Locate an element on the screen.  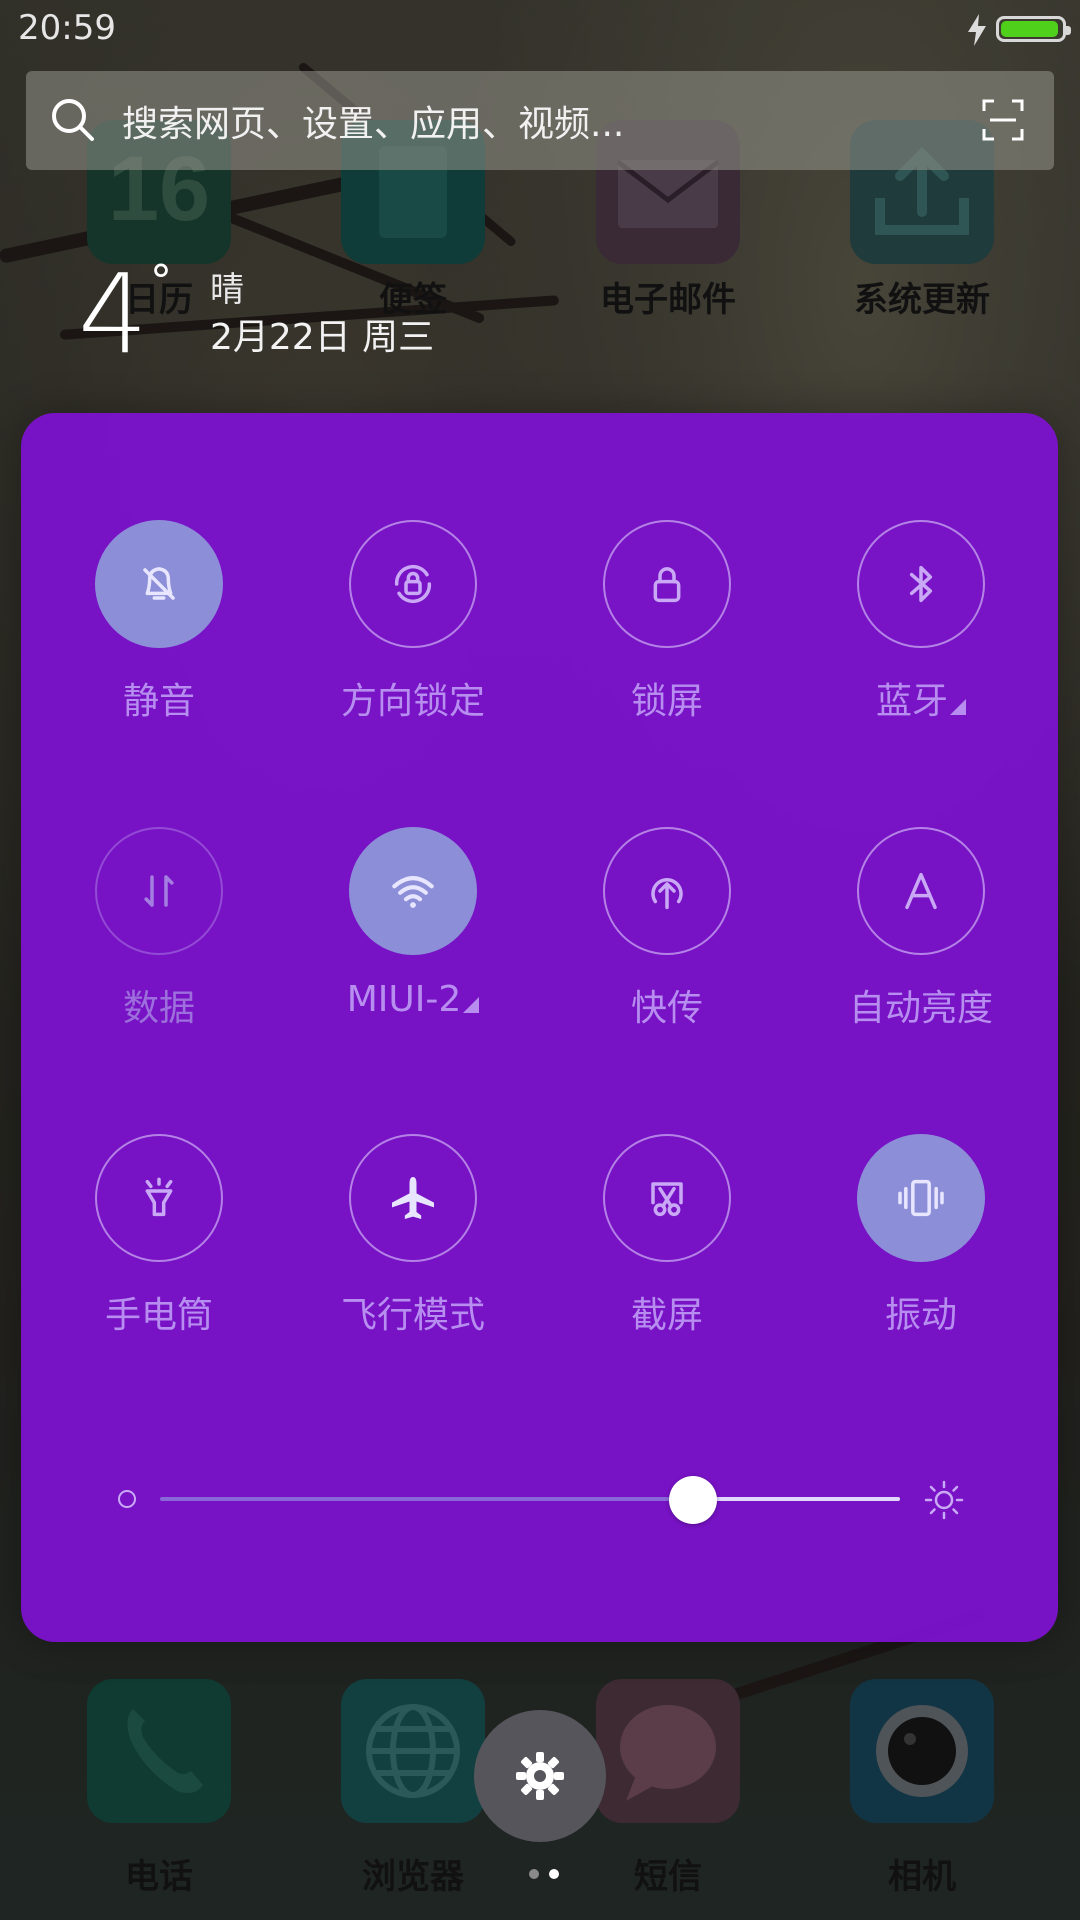
toggle-airplane: 飞行模式 is located at coordinates (413, 1244).